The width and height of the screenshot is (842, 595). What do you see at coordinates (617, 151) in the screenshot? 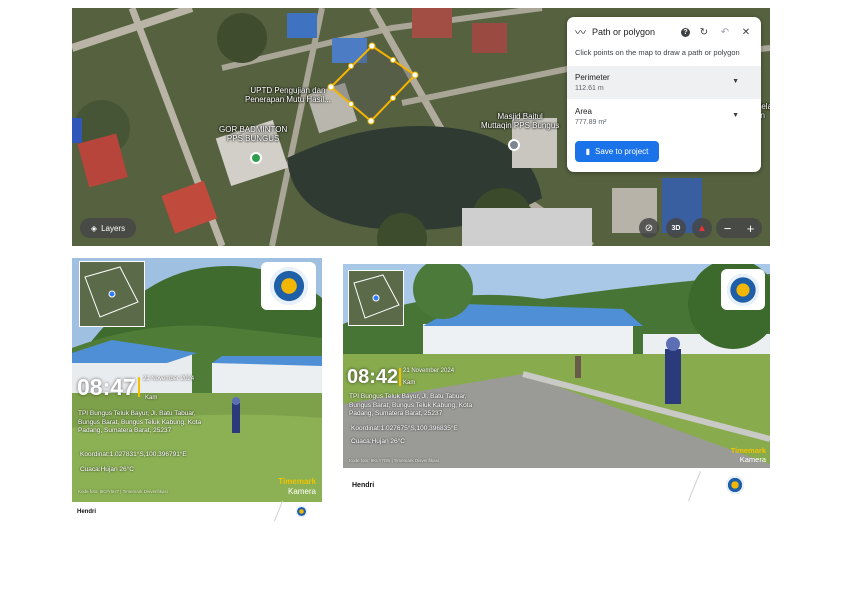
I see `save-to-project-button: ▮ Save to project` at bounding box center [617, 151].